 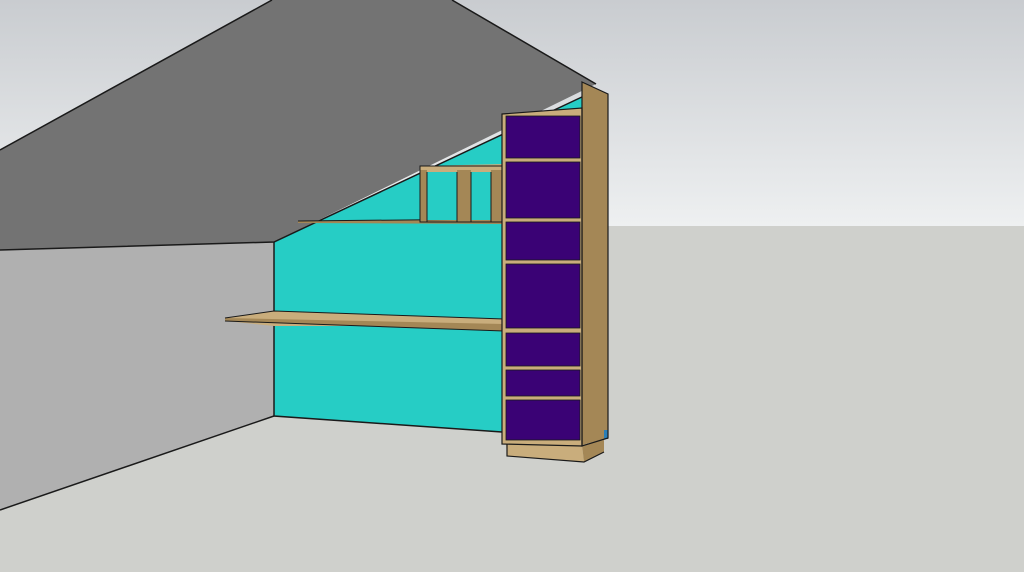 I want to click on cabinet-doors, so click(x=543, y=278).